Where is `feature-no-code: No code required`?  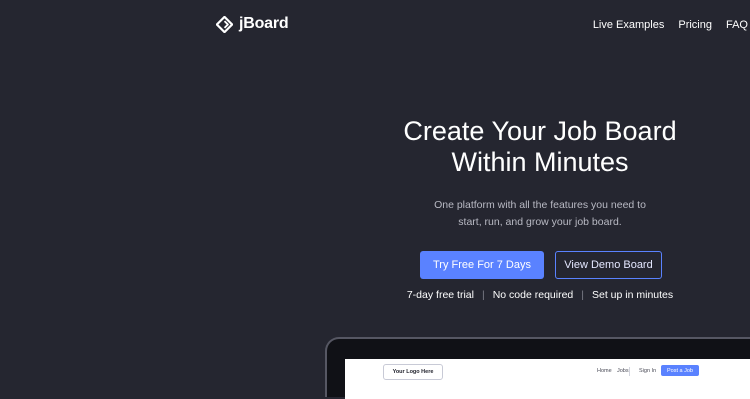 feature-no-code: No code required is located at coordinates (533, 295).